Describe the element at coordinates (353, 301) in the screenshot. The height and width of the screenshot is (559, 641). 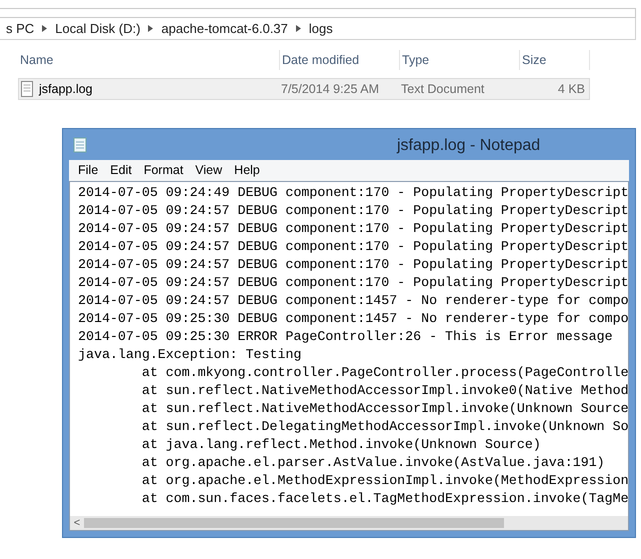
I see `log-line: 2014-07-05 09:24:57 DEBUG component:1457 - No renderer-type for compo` at that location.